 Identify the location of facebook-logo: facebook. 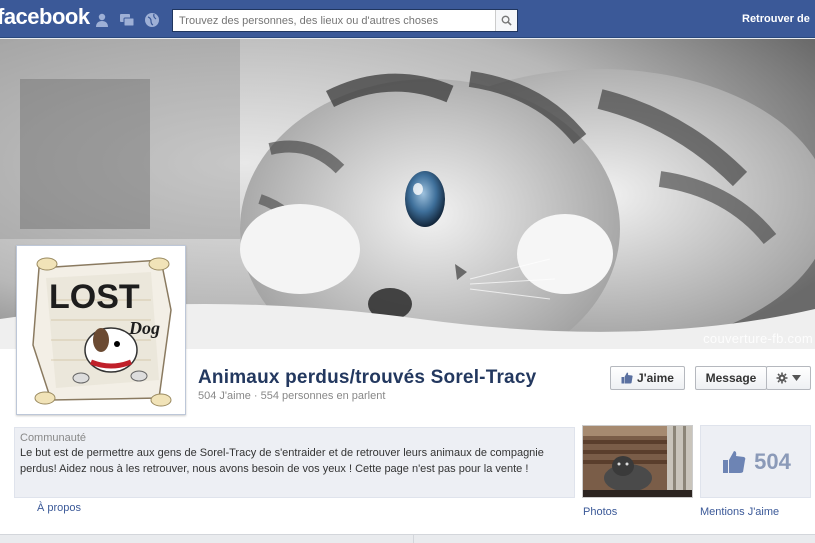
(45, 17).